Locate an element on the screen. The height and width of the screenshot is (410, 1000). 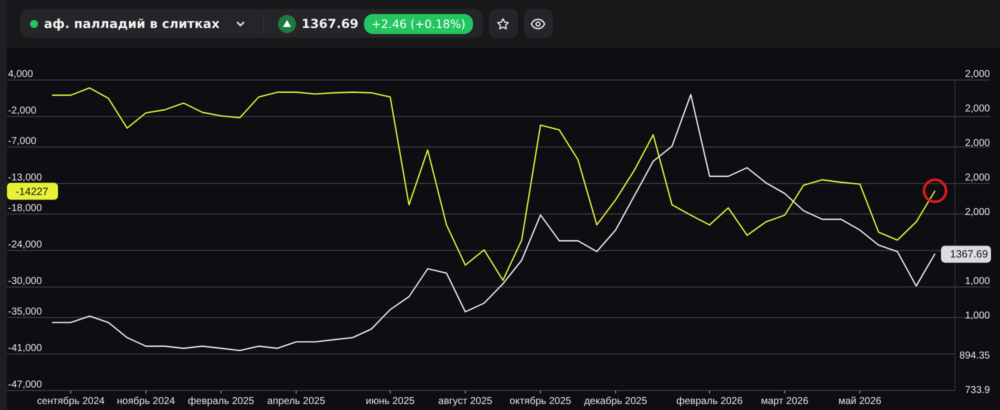
chevron-down-icon is located at coordinates (240, 23).